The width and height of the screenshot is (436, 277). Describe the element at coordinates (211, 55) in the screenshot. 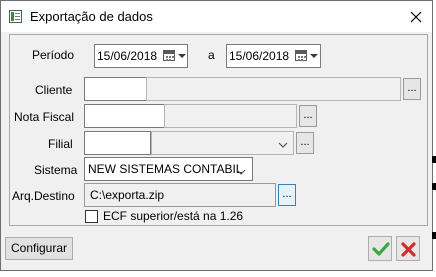

I see `date-separator: a` at that location.